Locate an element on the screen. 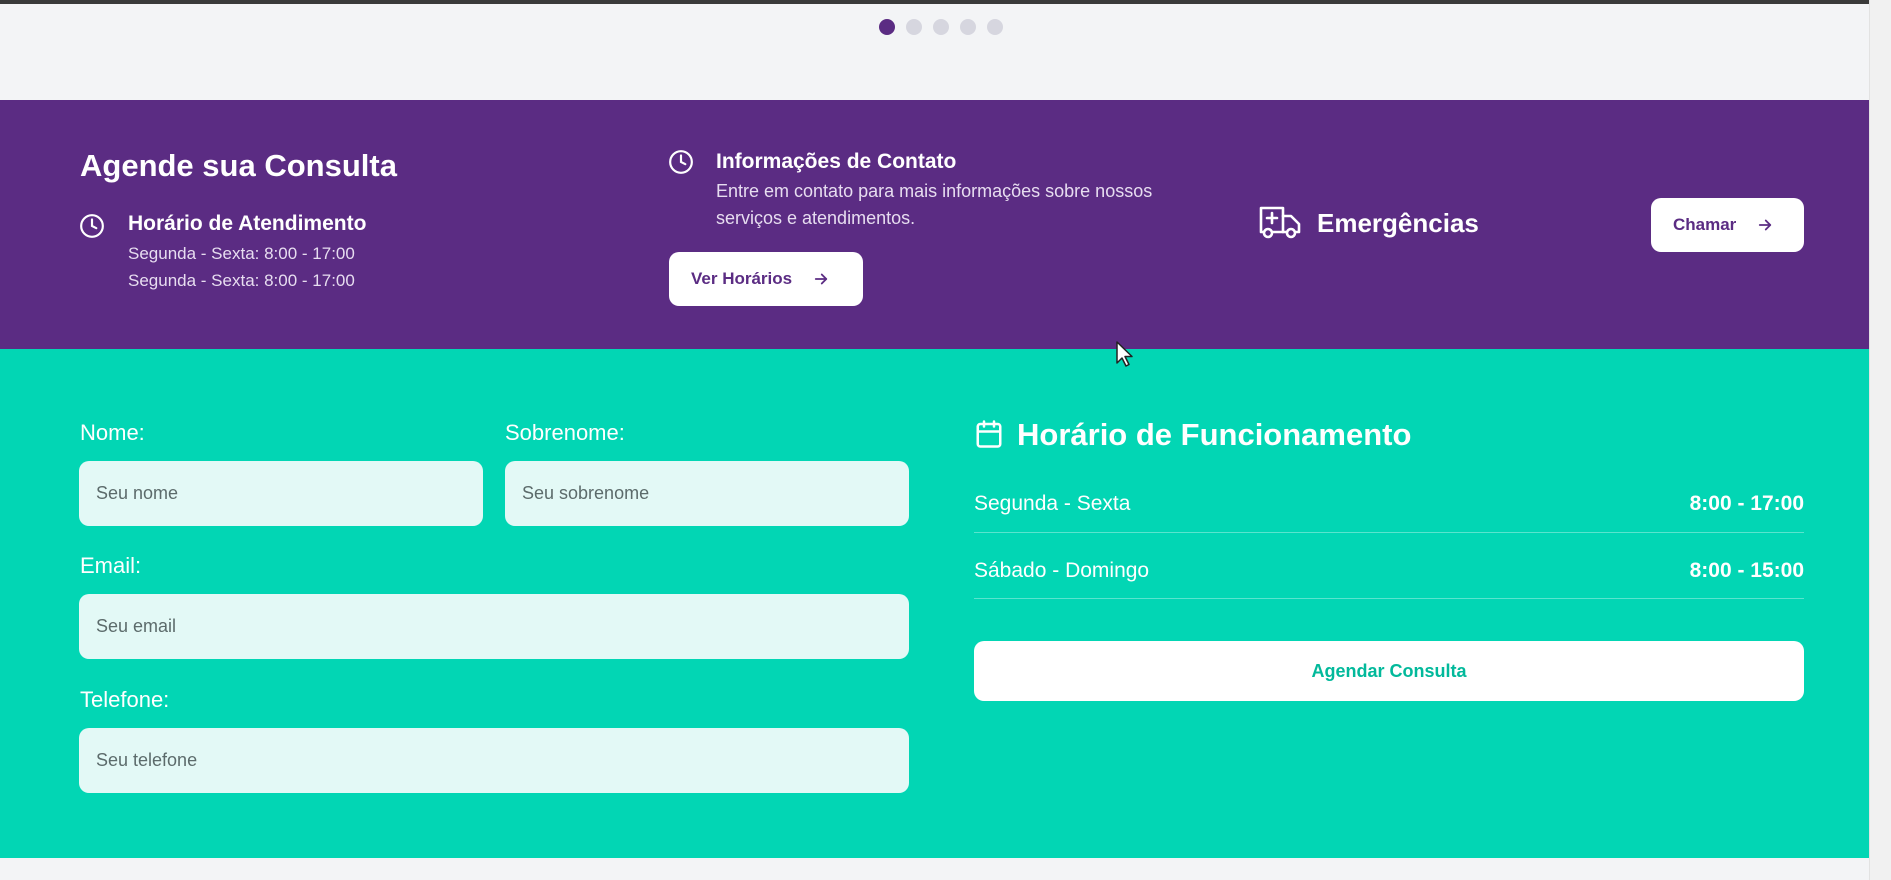 The width and height of the screenshot is (1891, 880). hours-row-time: 8:00 - 17:00 is located at coordinates (1746, 503).